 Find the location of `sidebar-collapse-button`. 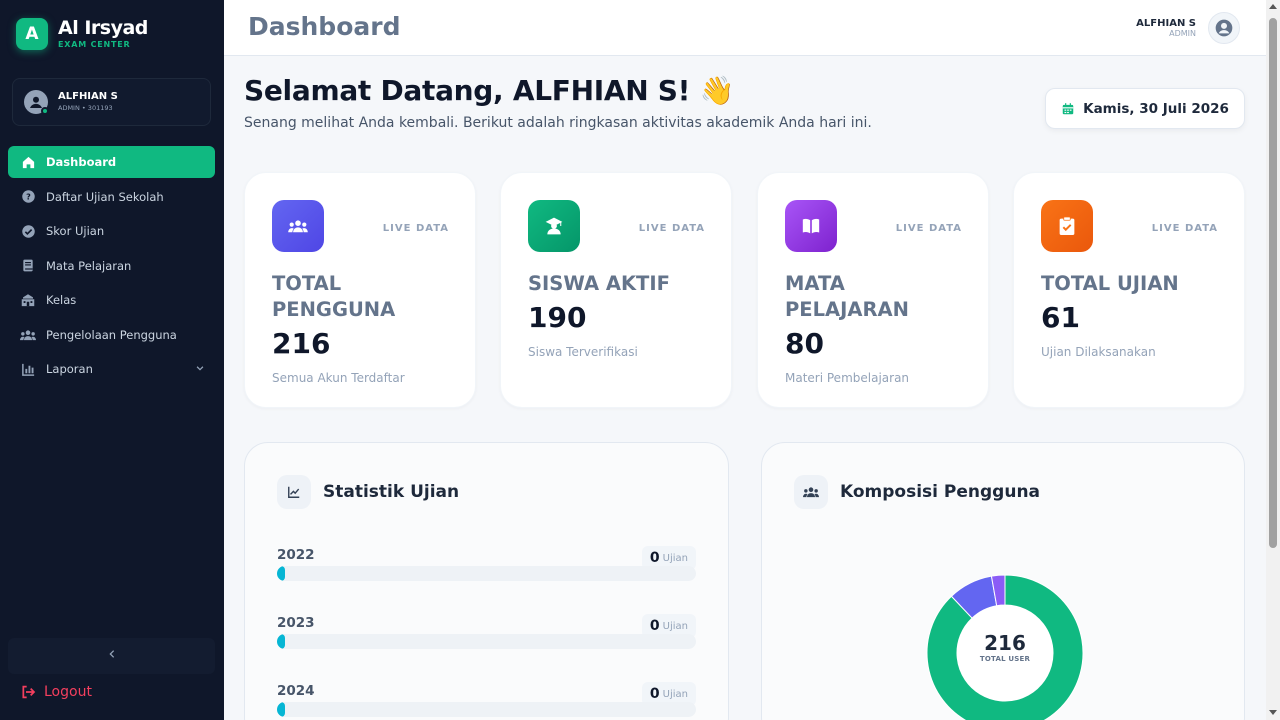

sidebar-collapse-button is located at coordinates (111, 656).